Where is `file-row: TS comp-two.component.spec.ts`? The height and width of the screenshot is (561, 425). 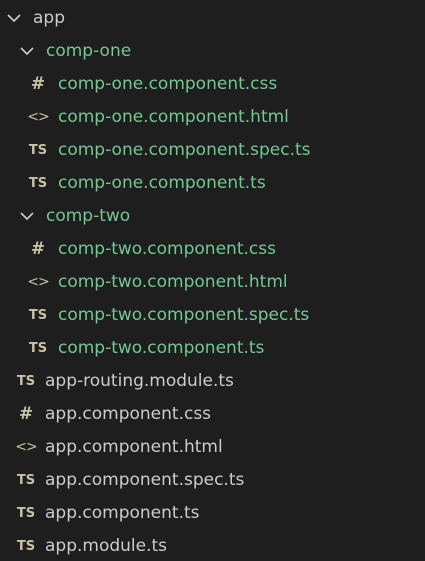 file-row: TS comp-two.component.spec.ts is located at coordinates (212, 315).